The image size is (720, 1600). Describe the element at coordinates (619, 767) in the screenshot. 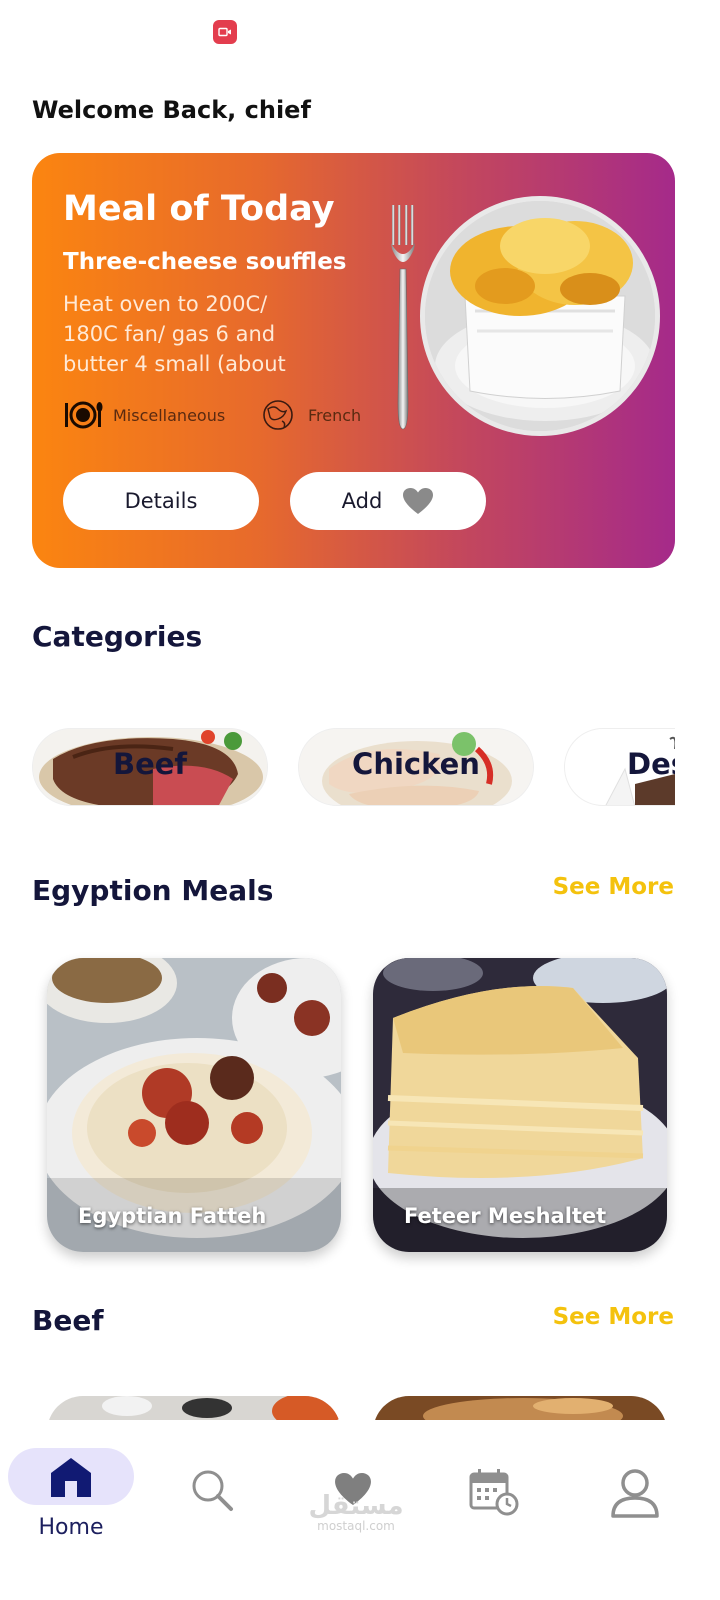

I see `category-chip-dessert: Des` at that location.